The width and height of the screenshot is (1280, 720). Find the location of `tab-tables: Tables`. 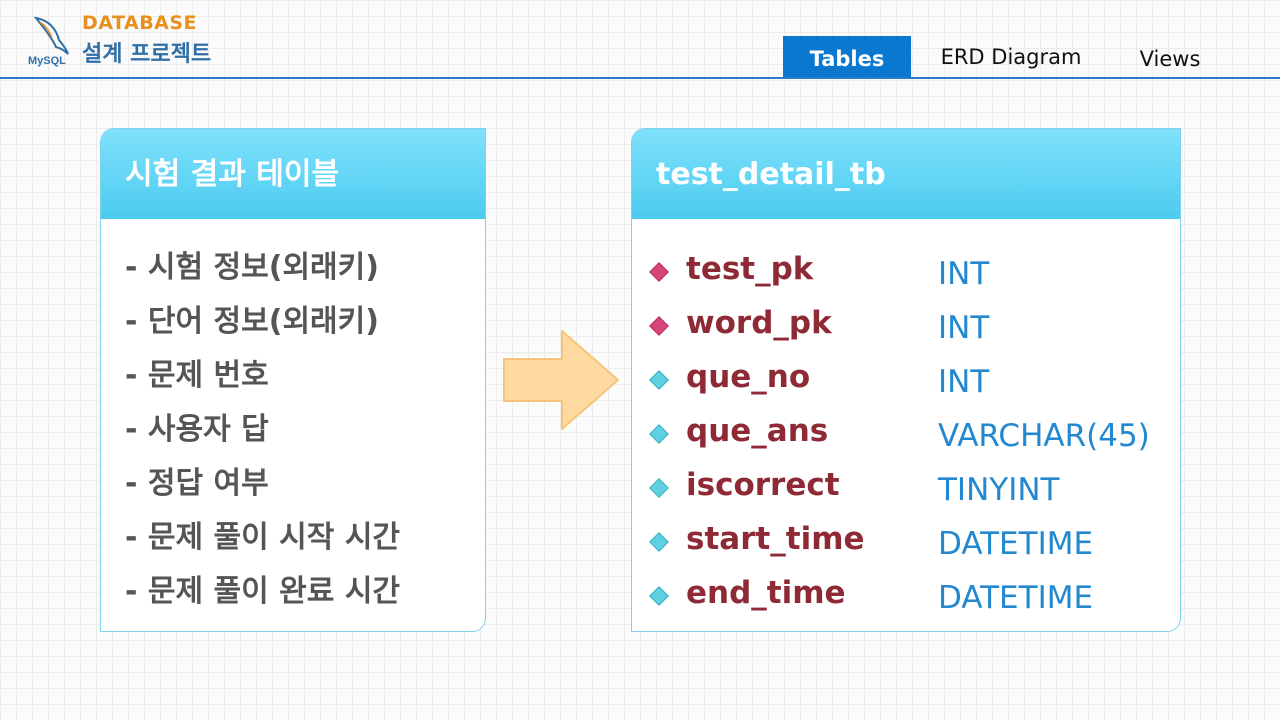

tab-tables: Tables is located at coordinates (847, 57).